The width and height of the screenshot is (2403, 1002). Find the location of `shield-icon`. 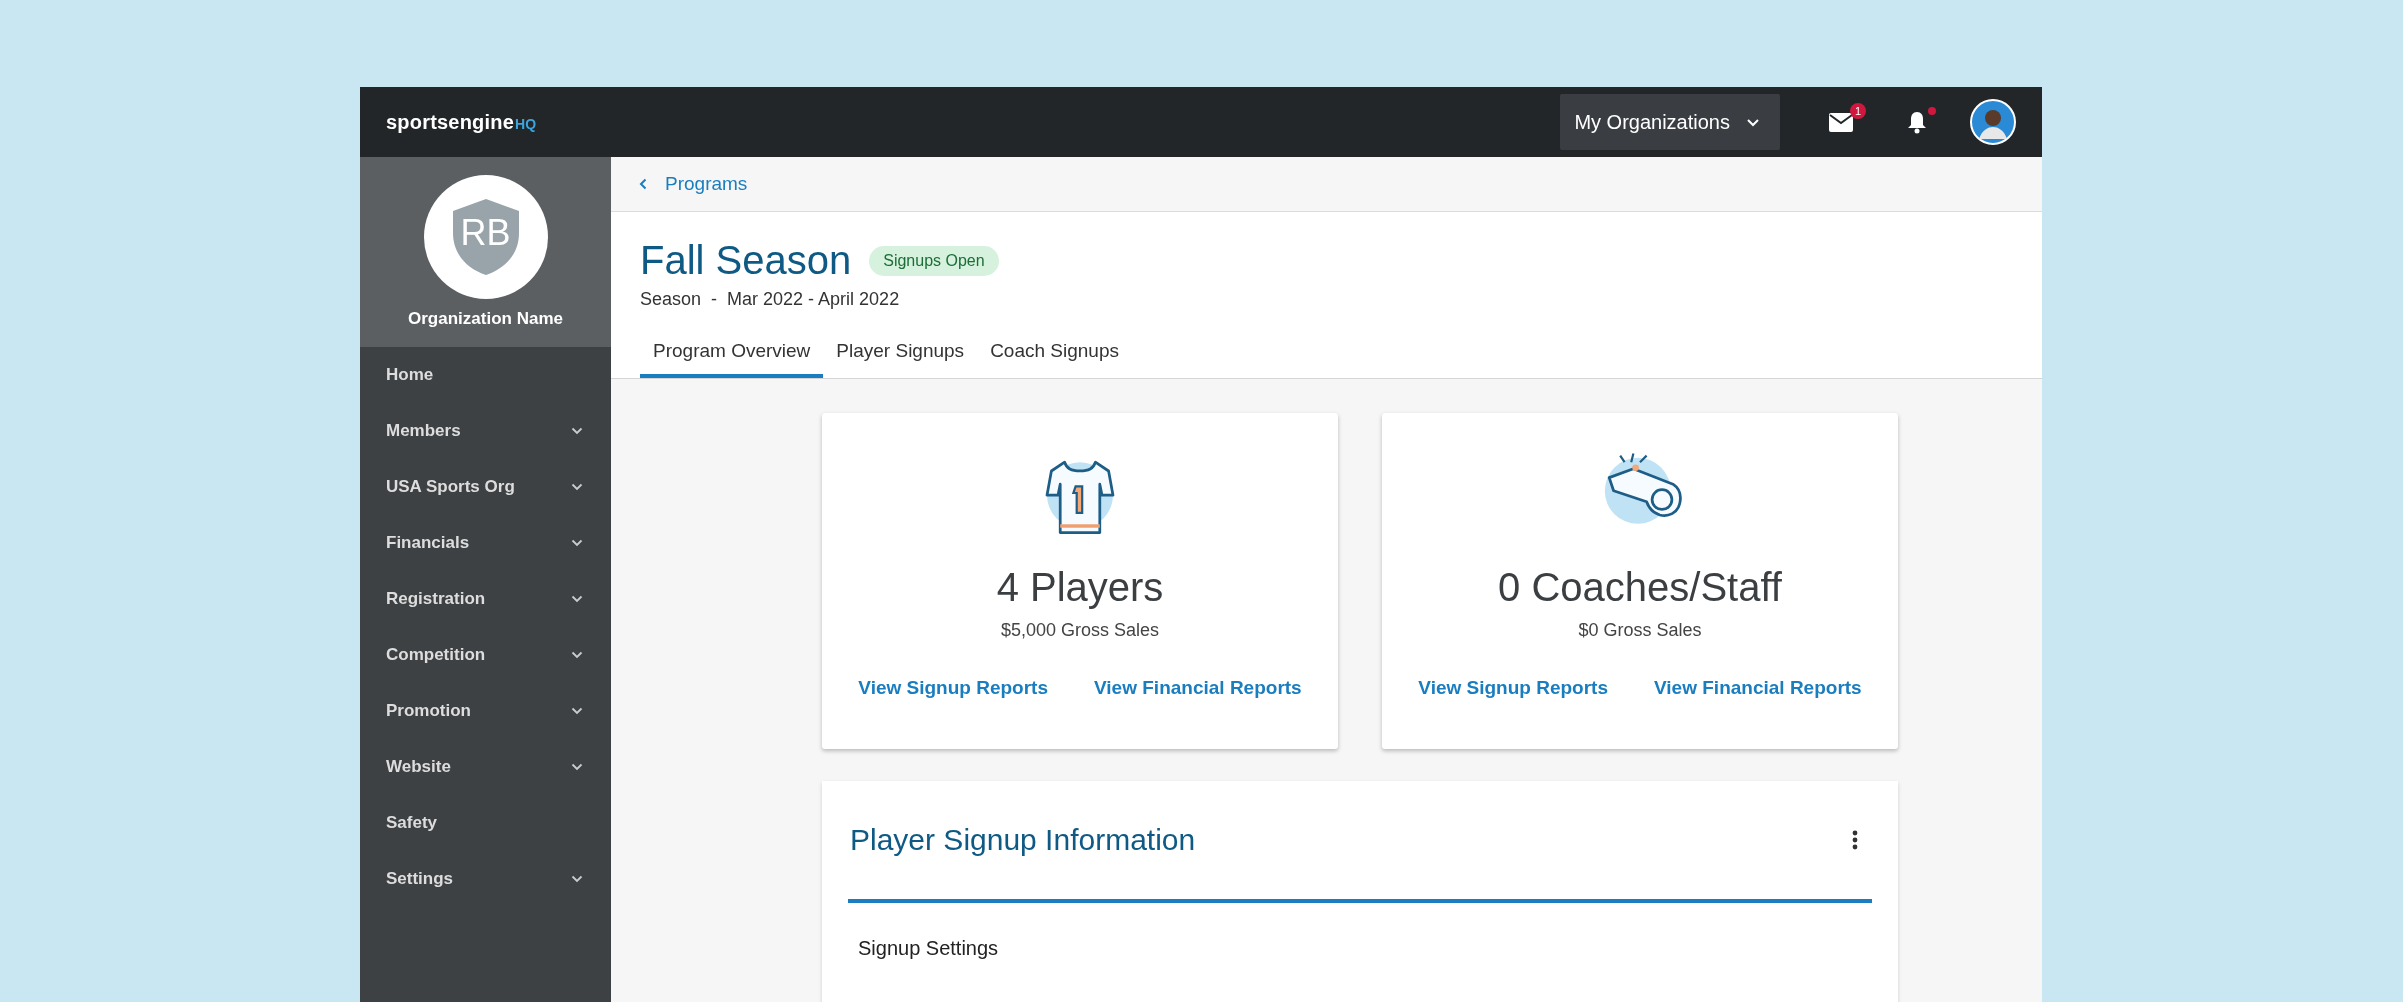

shield-icon is located at coordinates (485, 237).